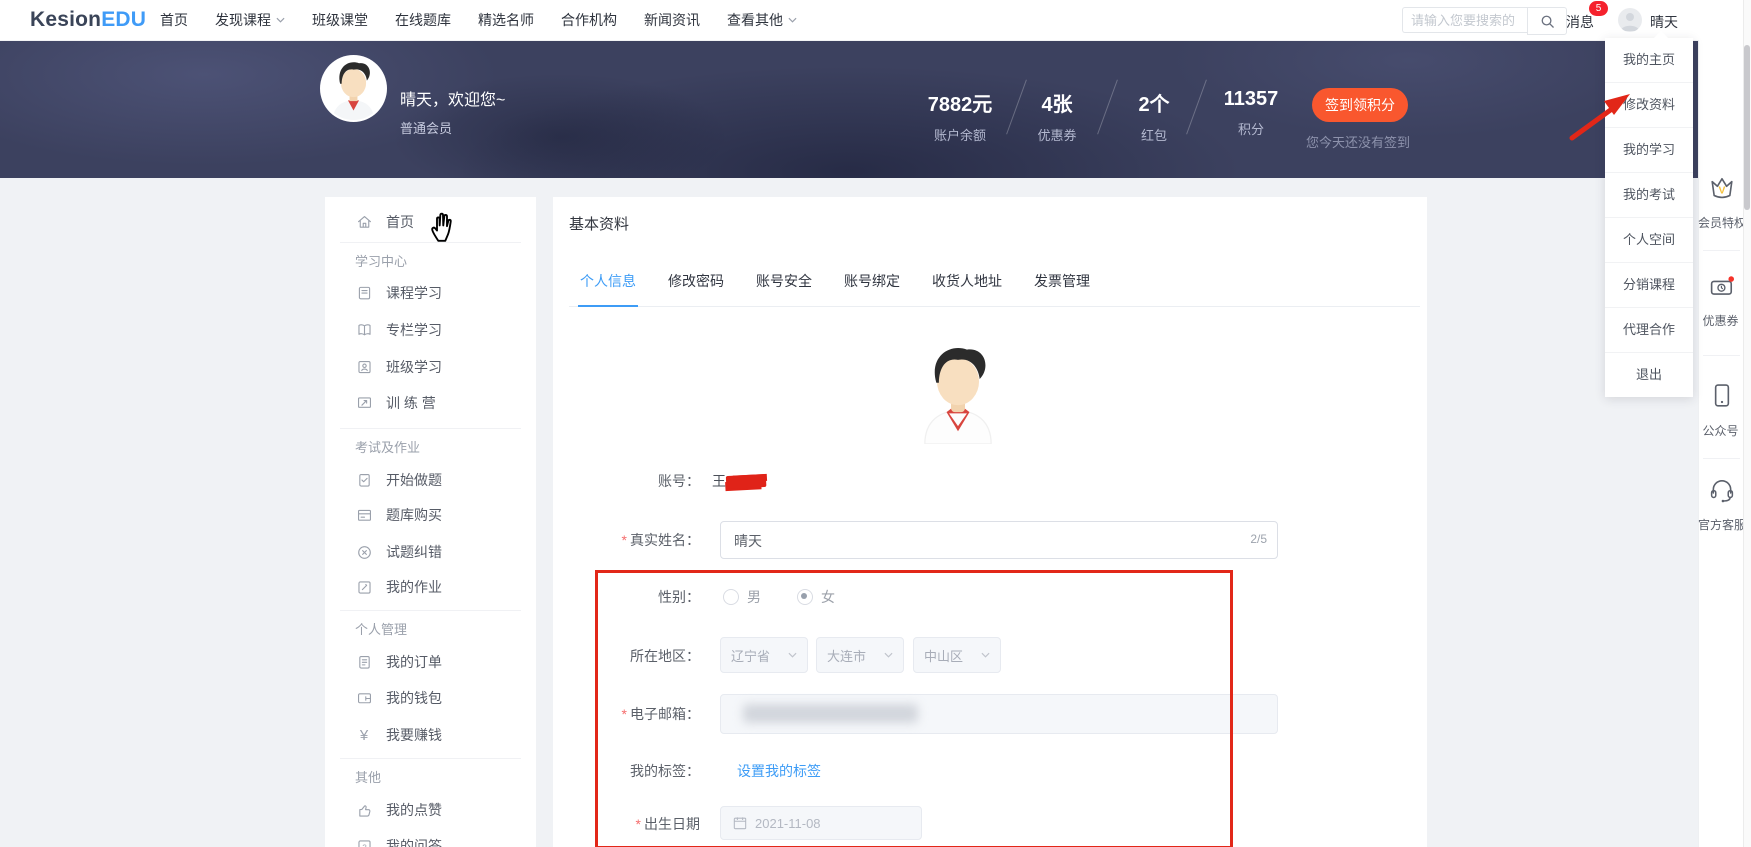  What do you see at coordinates (999, 714) in the screenshot?
I see `email-input` at bounding box center [999, 714].